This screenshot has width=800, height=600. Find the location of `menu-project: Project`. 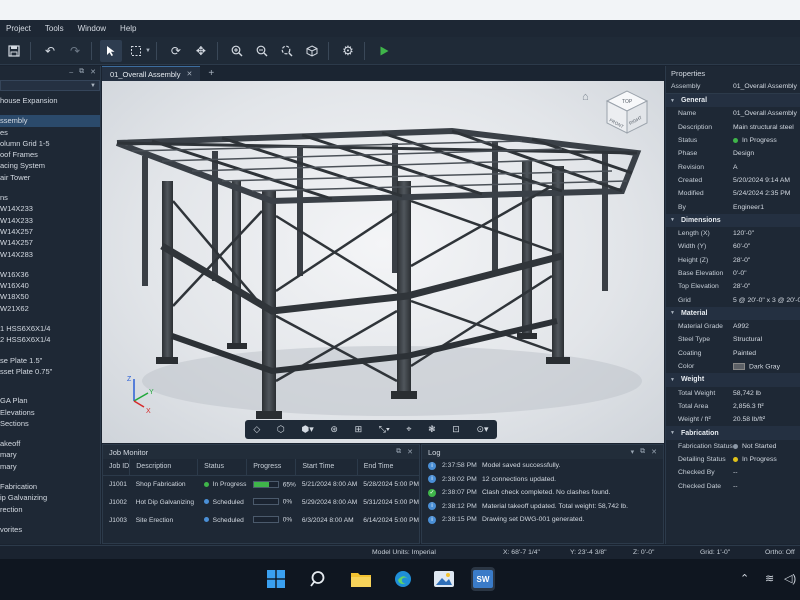

menu-project: Project is located at coordinates (22, 28).